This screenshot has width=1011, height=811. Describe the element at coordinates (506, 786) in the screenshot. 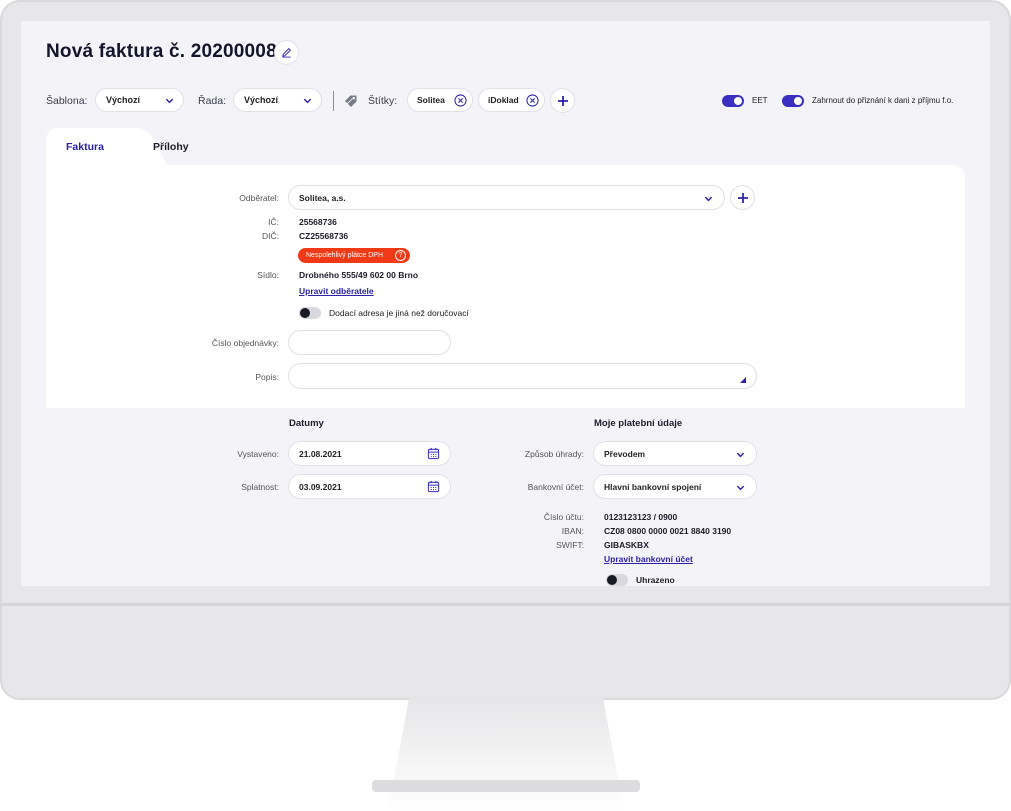

I see `monitor-base` at that location.